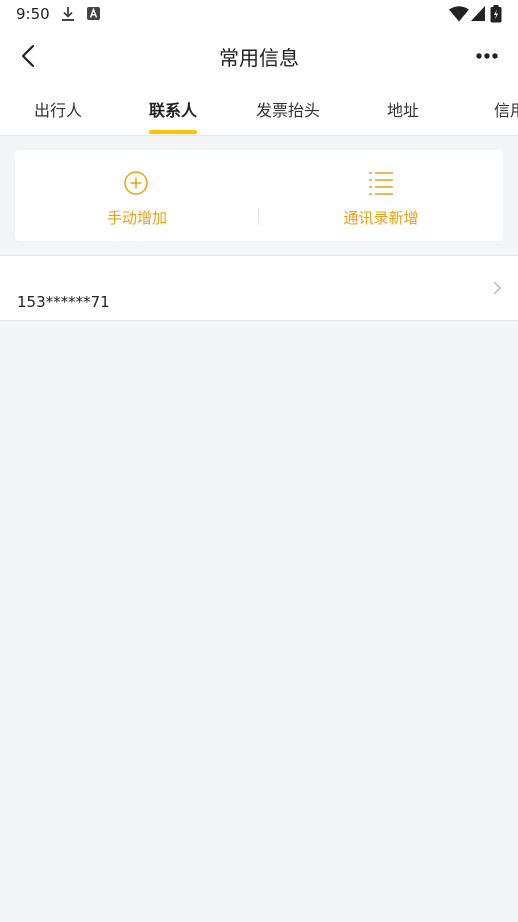 The width and height of the screenshot is (518, 922). Describe the element at coordinates (497, 288) in the screenshot. I see `chevron-right-icon` at that location.